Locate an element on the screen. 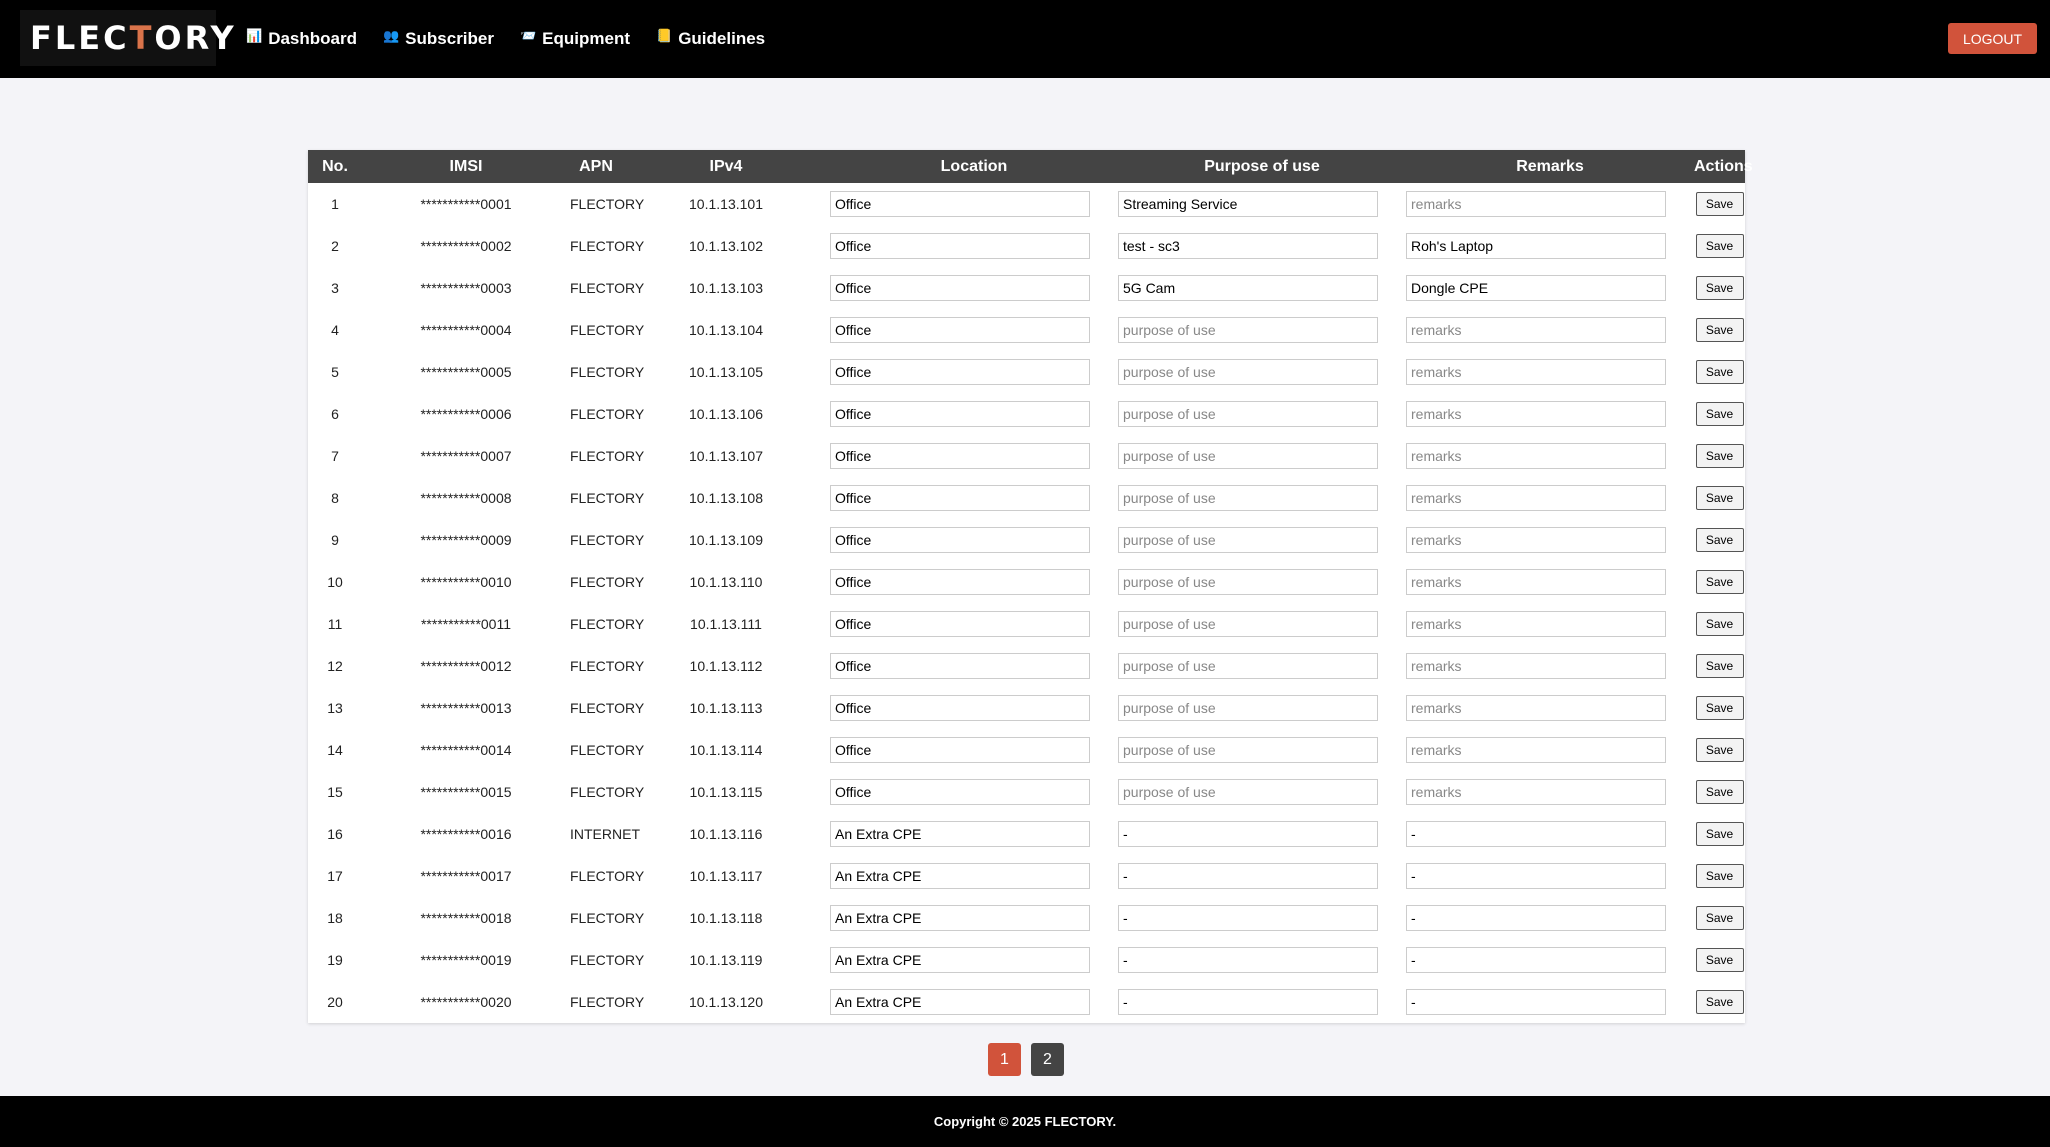  imsi-cell: ***********0017 is located at coordinates (466, 876).